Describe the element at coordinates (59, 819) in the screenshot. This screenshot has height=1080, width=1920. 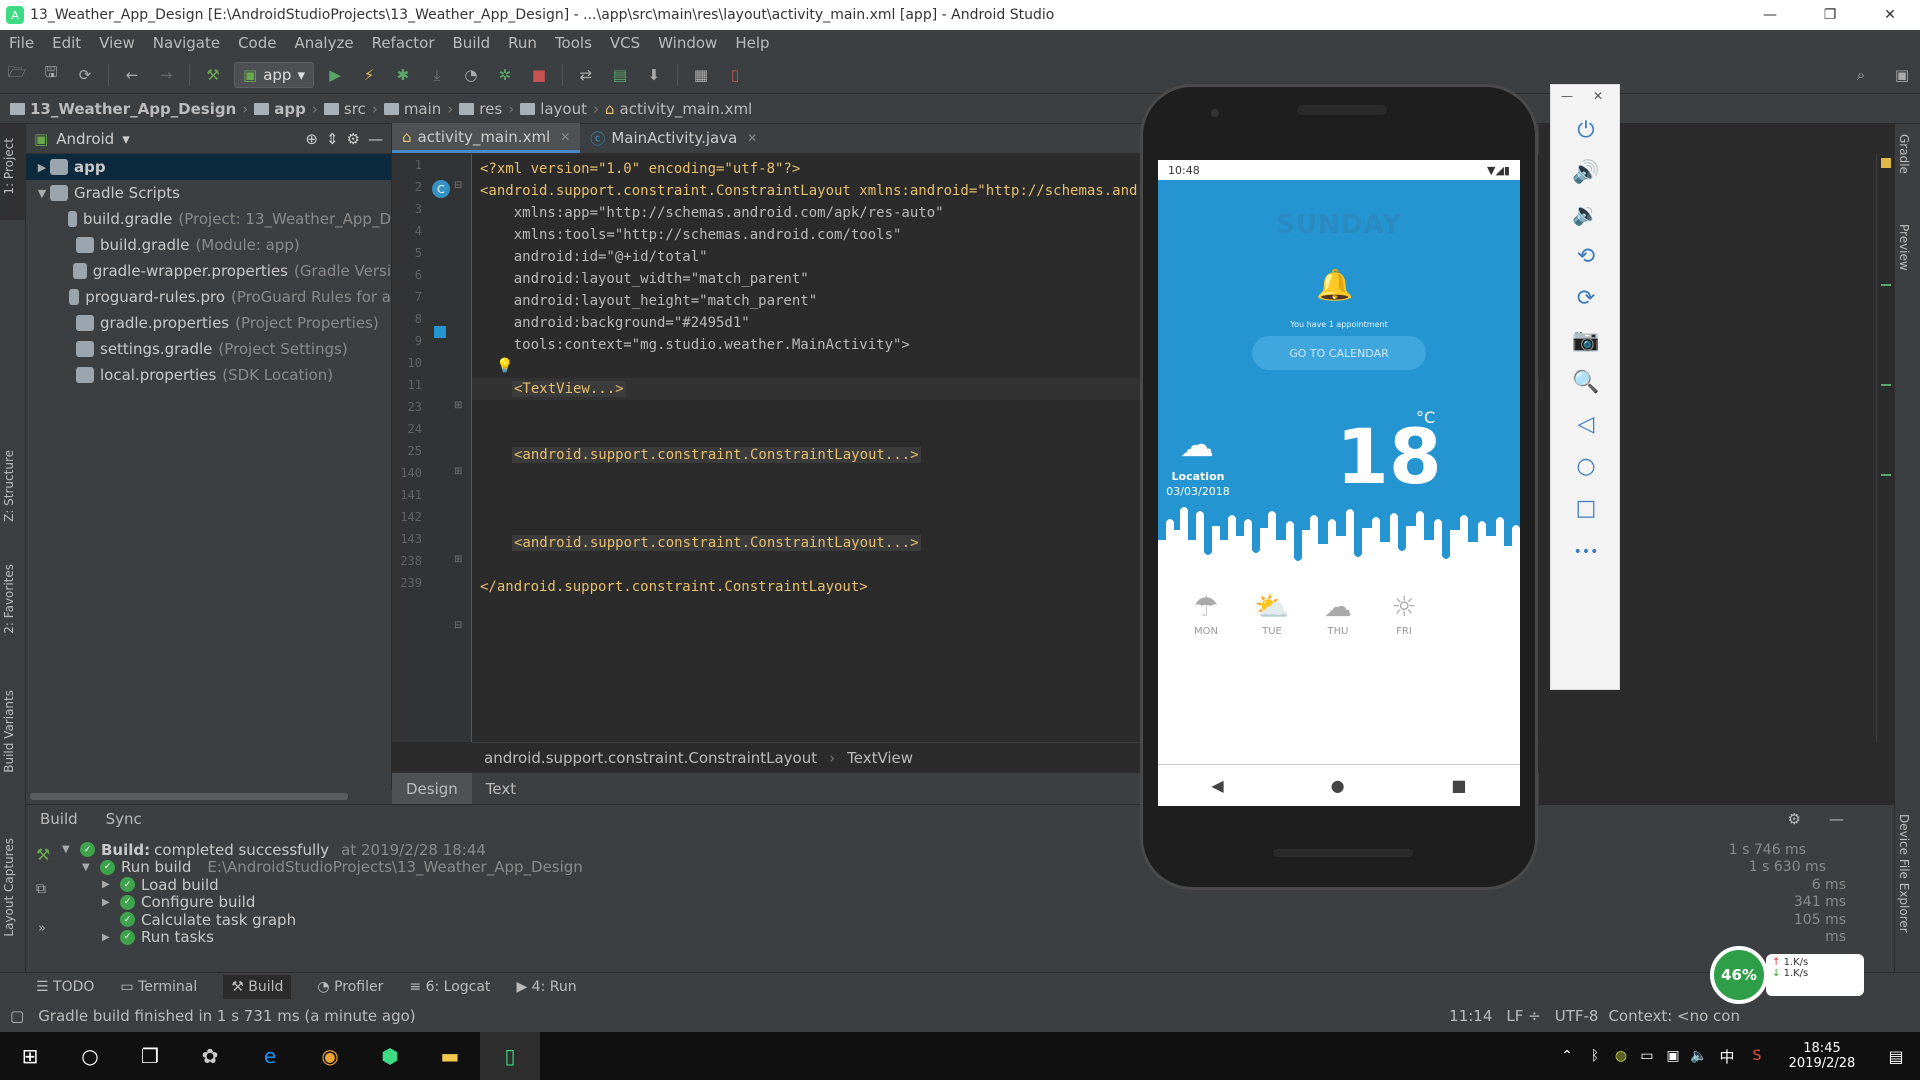
I see `tab-build-output: Build` at that location.